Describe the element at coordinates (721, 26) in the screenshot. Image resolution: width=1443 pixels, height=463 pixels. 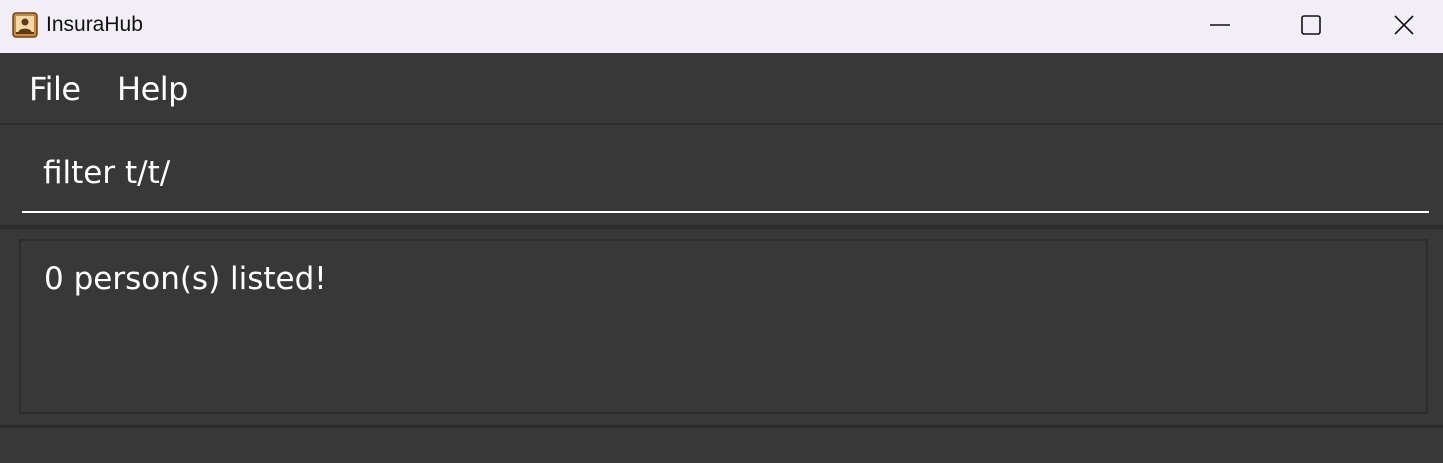
I see `title-bar: InsuraHub` at that location.